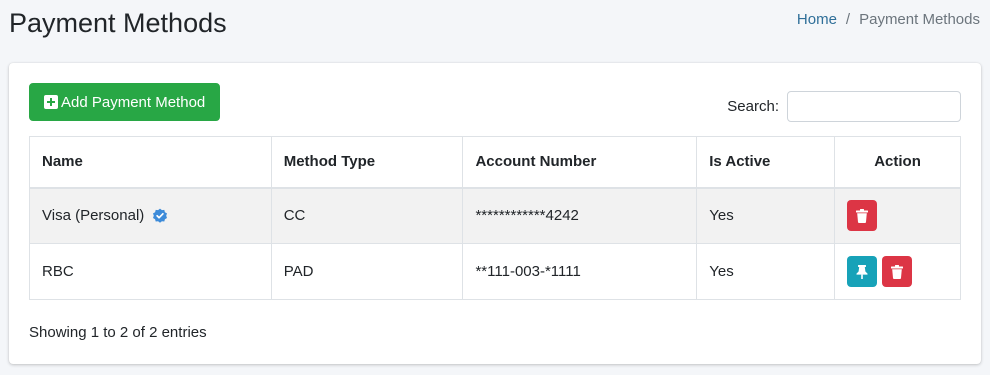 The image size is (990, 375). What do you see at coordinates (150, 162) in the screenshot?
I see `column-header-name: Name` at bounding box center [150, 162].